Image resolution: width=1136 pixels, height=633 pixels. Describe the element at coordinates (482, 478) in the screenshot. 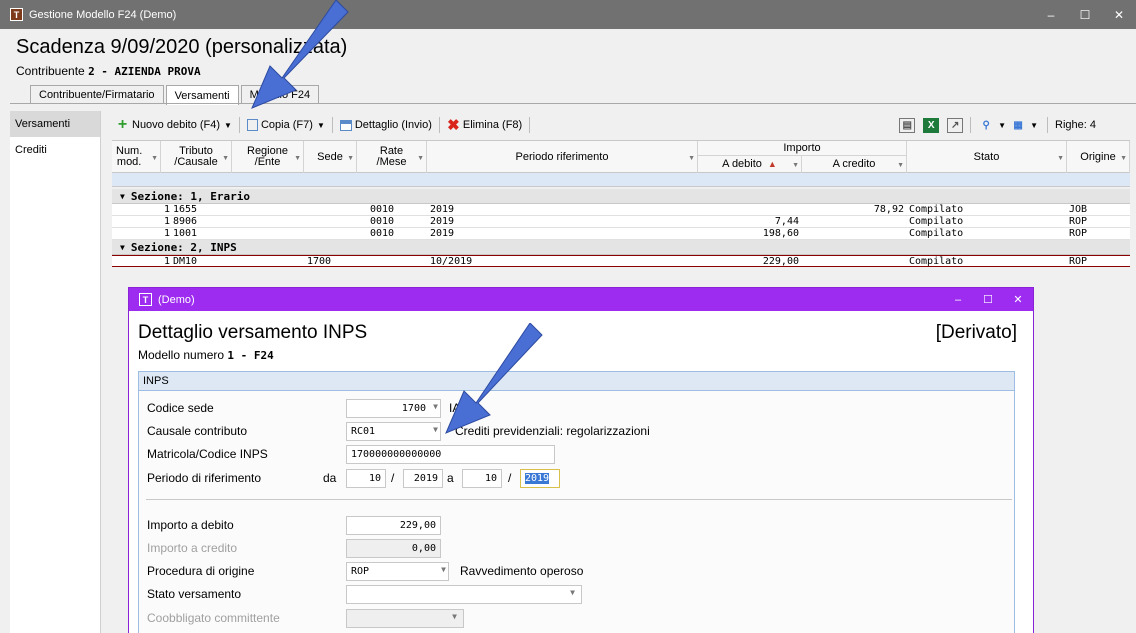

I see `periodo-mese-a-input: 10` at that location.